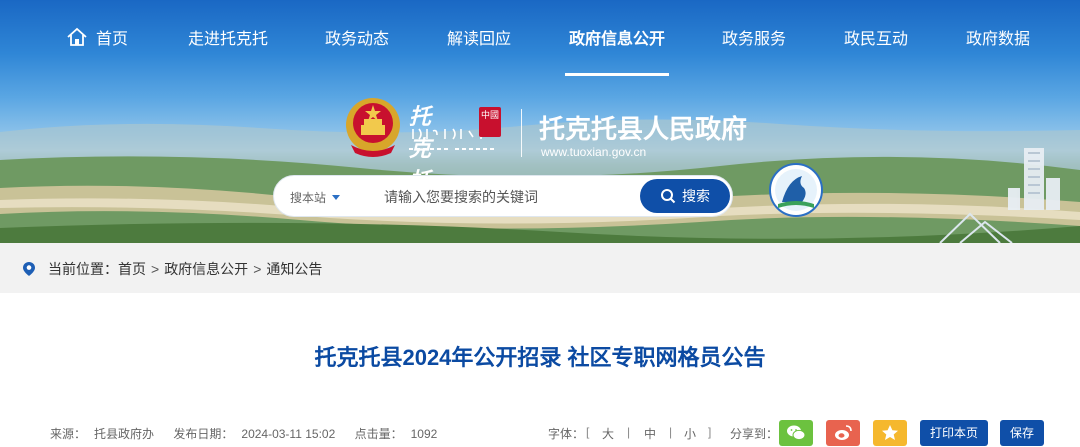  I want to click on share-wechat-button, so click(796, 433).